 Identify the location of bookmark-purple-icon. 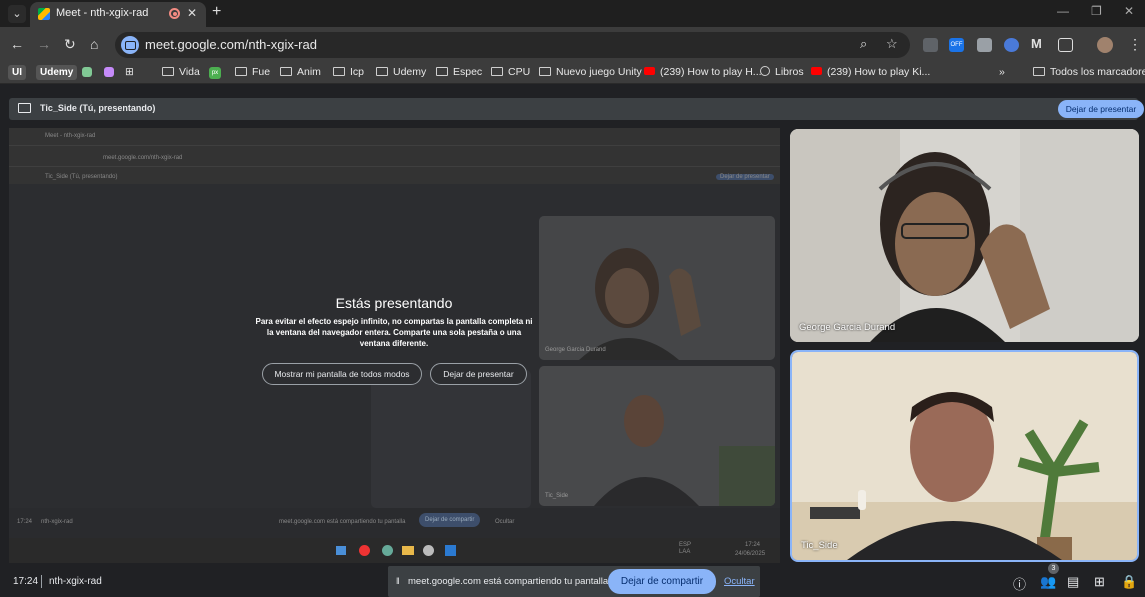
(109, 72).